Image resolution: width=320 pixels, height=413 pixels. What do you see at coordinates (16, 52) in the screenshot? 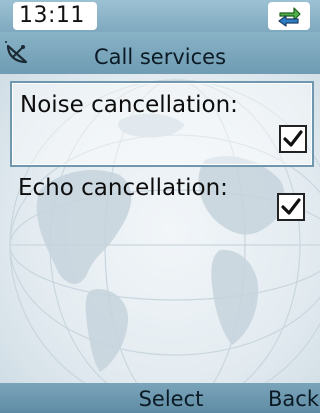
I see `satellite-dish-icon` at bounding box center [16, 52].